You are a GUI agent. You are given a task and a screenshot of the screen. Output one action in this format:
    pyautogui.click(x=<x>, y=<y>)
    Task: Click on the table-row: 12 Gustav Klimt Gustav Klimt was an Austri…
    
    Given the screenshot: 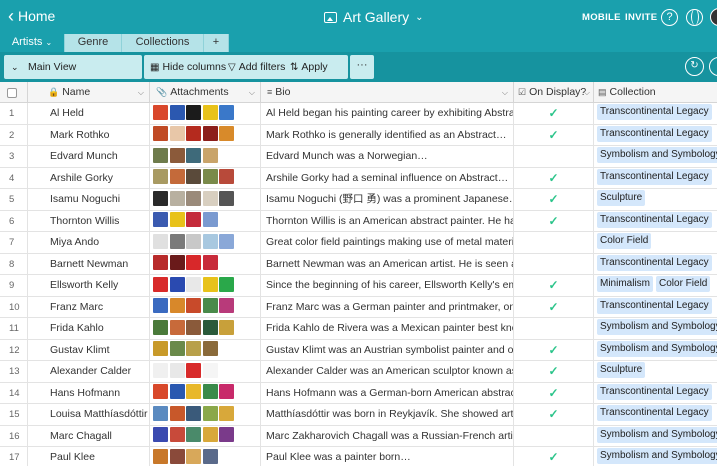 What is the action you would take?
    pyautogui.click(x=358, y=350)
    